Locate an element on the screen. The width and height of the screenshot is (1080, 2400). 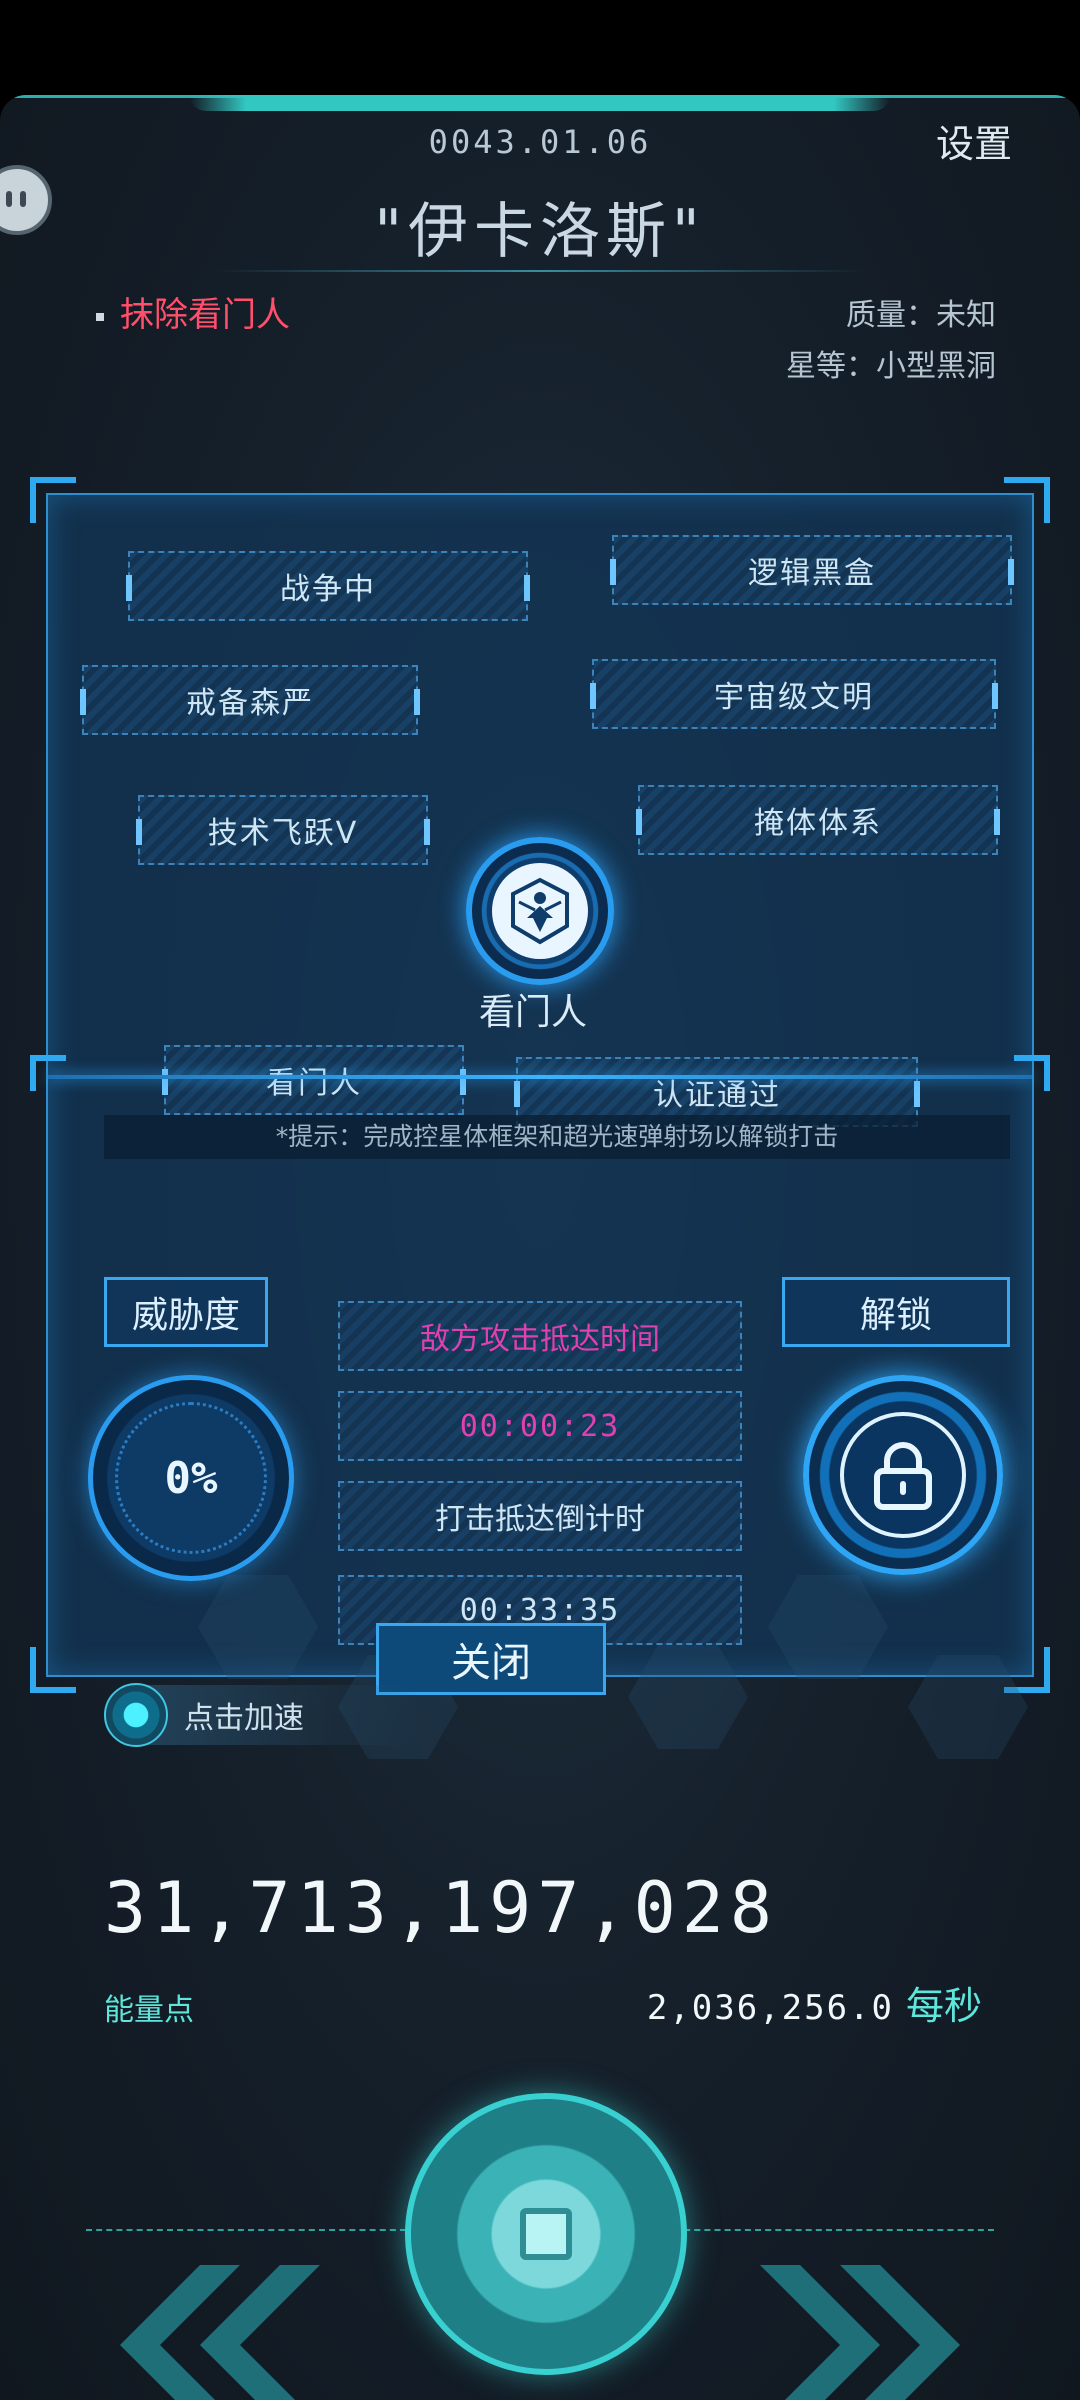
mission-text: 抹除看门人 is located at coordinates (205, 315).